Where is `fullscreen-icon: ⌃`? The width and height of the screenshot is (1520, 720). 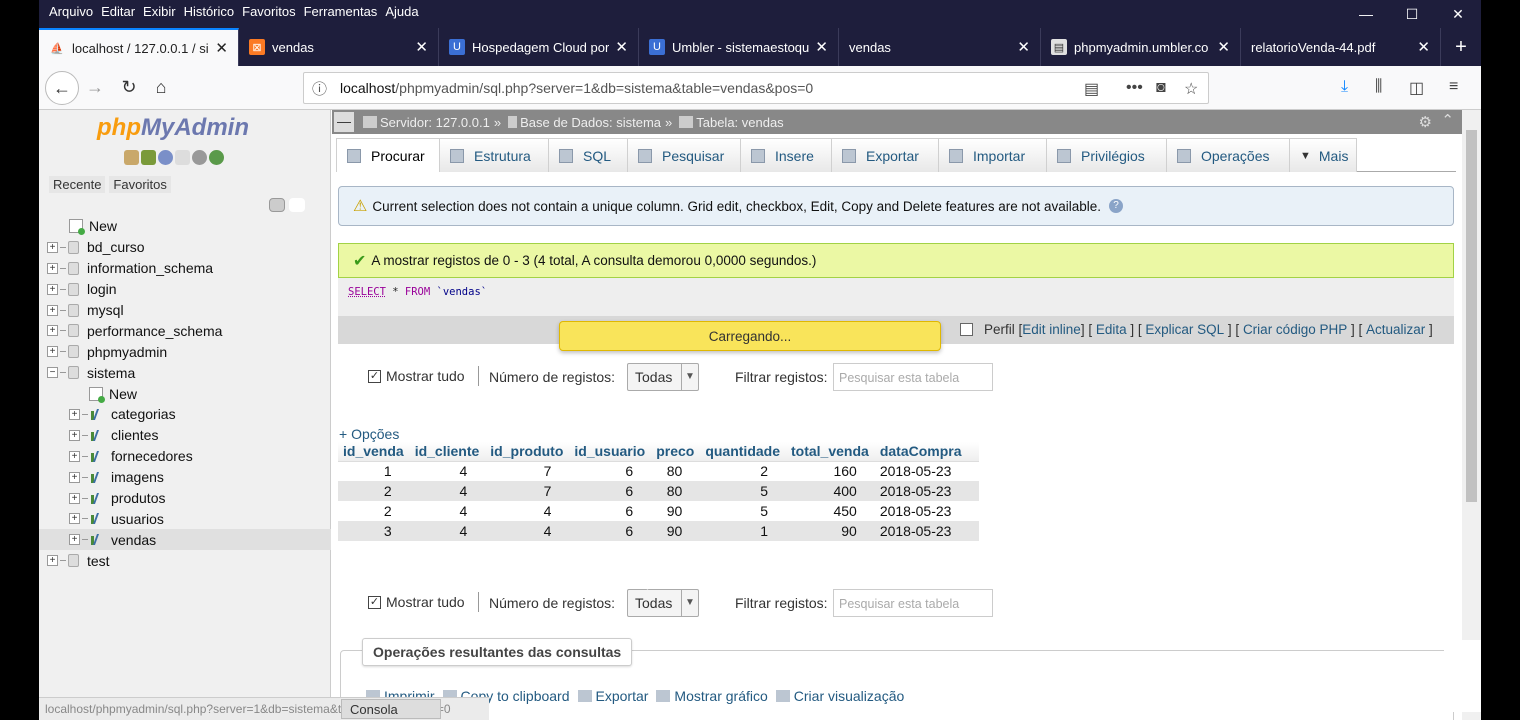 fullscreen-icon: ⌃ is located at coordinates (1447, 120).